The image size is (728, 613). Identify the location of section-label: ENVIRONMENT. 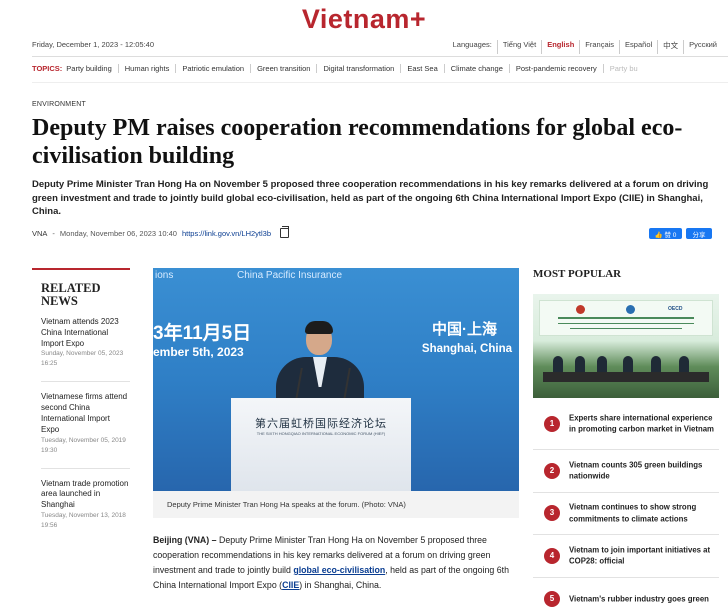
(59, 104).